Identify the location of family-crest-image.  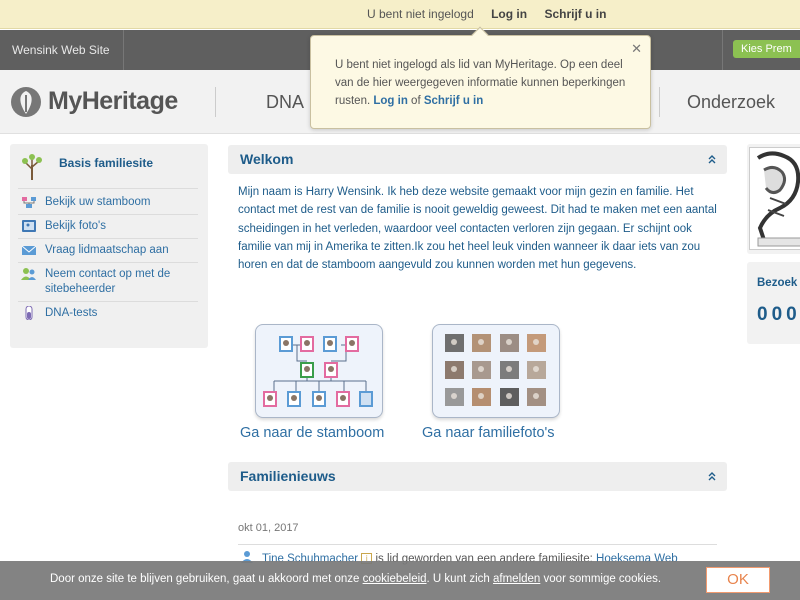
(774, 198).